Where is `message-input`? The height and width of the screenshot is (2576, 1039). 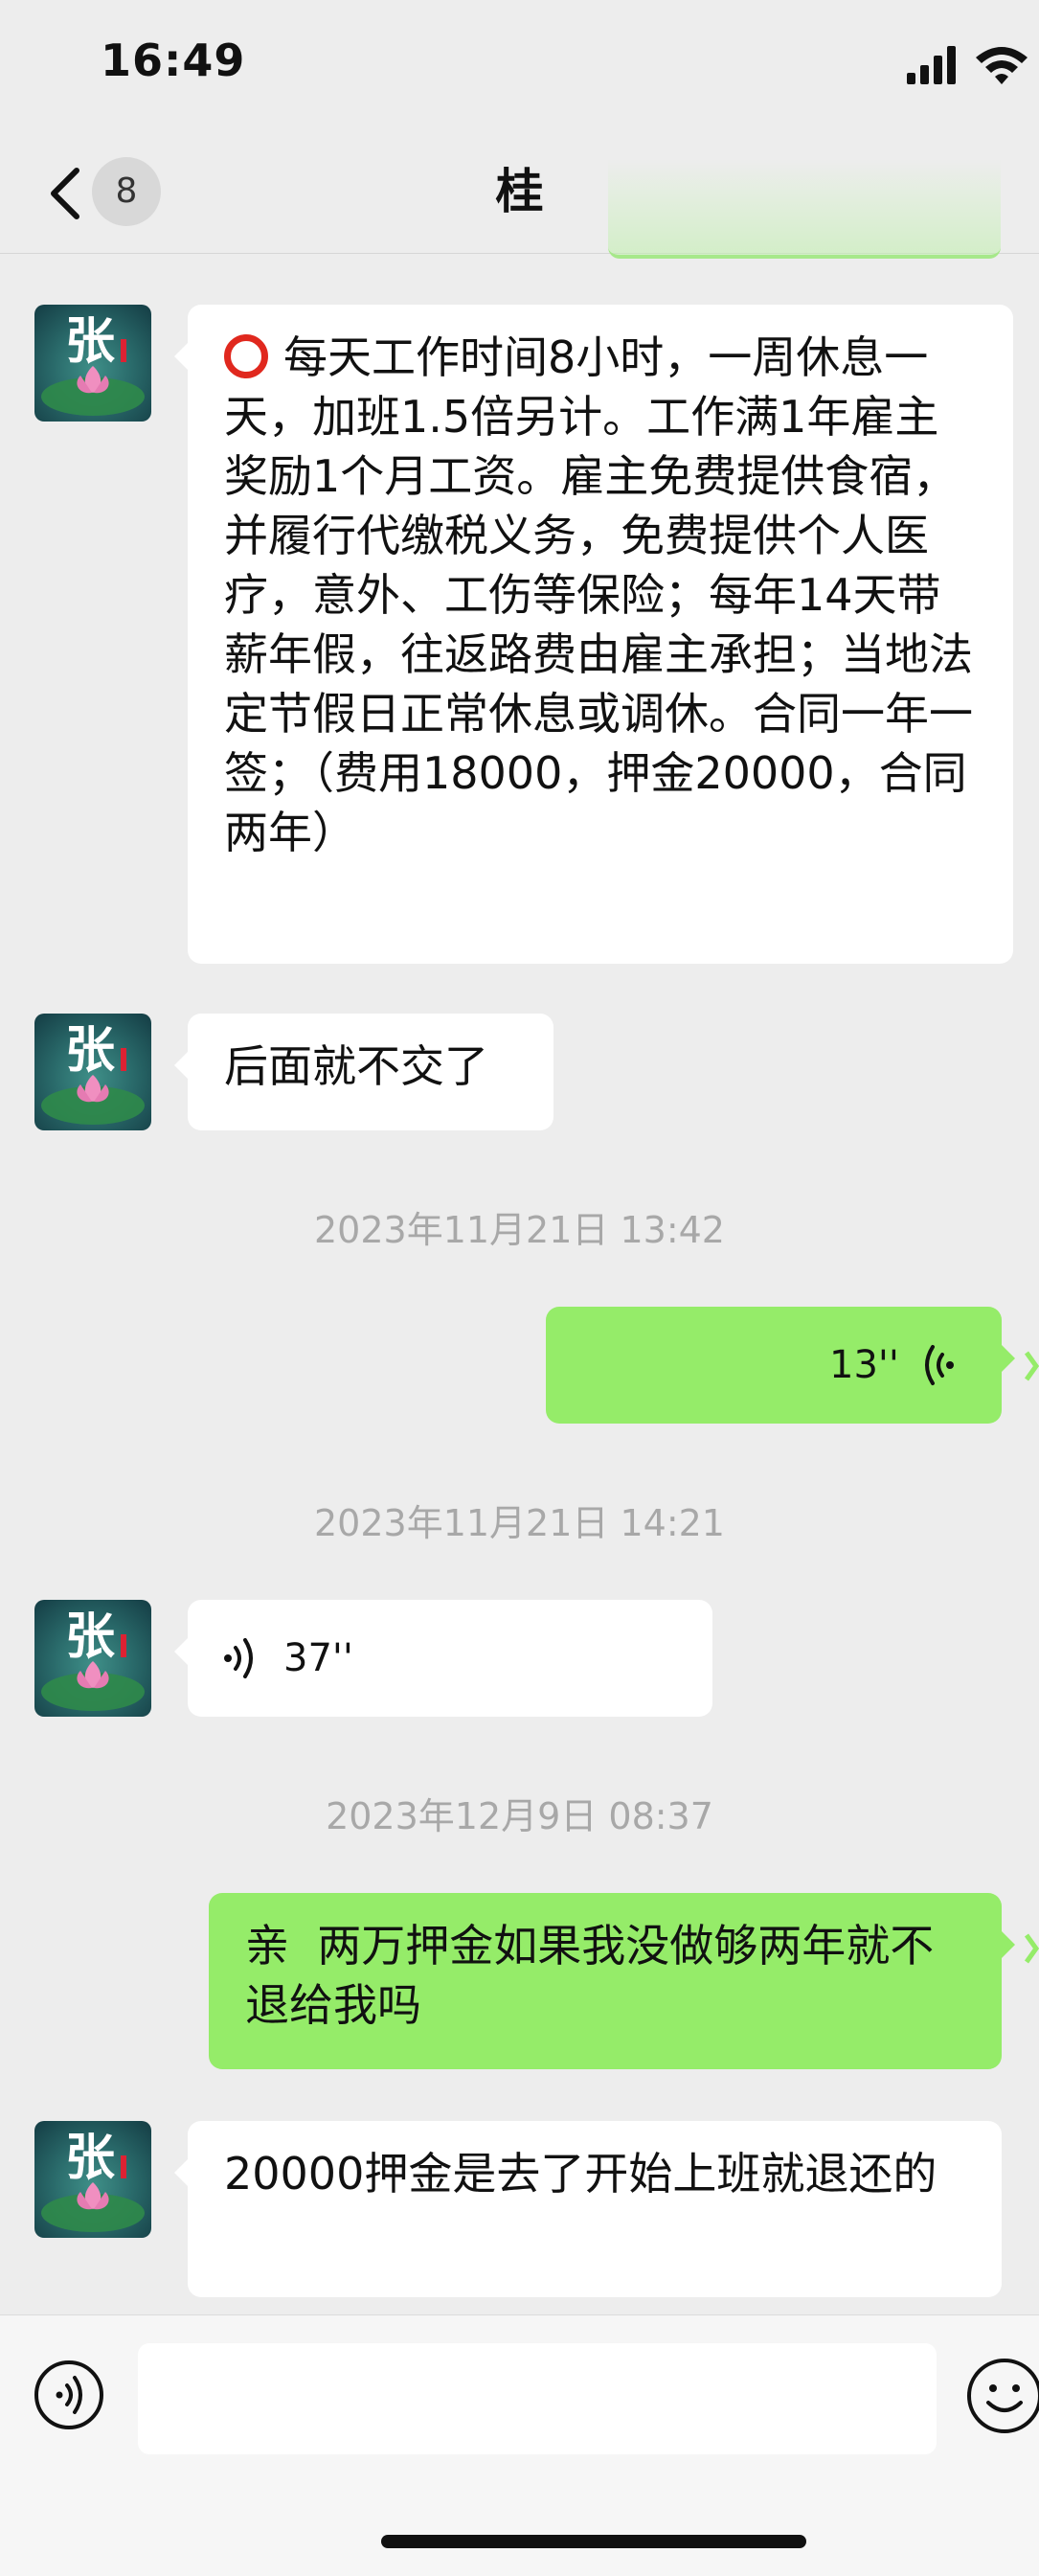
message-input is located at coordinates (538, 2398).